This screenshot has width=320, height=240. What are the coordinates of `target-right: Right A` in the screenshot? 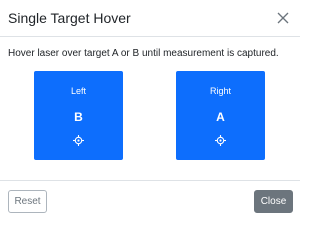 It's located at (220, 115).